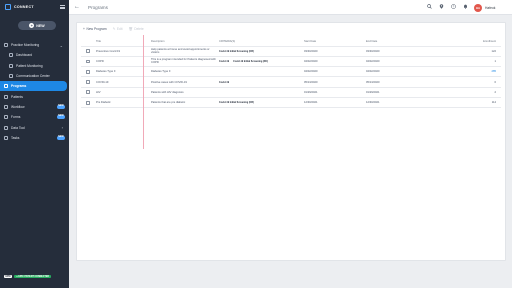 The height and width of the screenshot is (288, 512). Describe the element at coordinates (17, 96) in the screenshot. I see `sidebar-item-label: Patients` at that location.